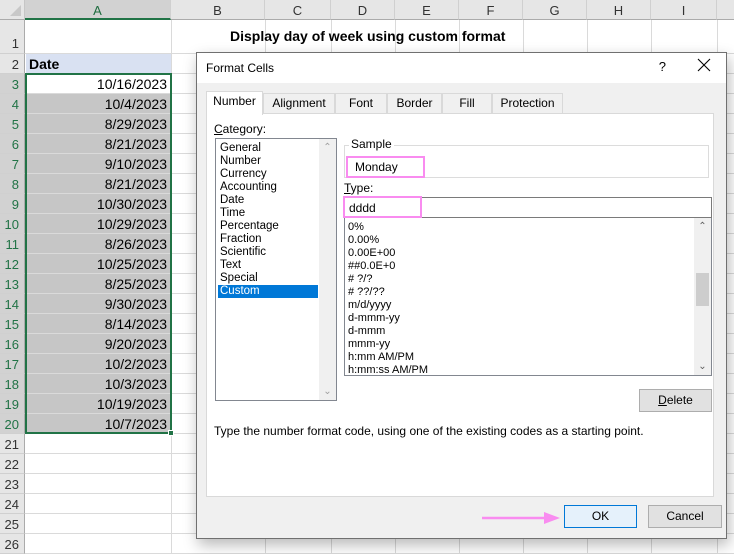 The image size is (734, 554). I want to click on column-header-c: C, so click(298, 10).